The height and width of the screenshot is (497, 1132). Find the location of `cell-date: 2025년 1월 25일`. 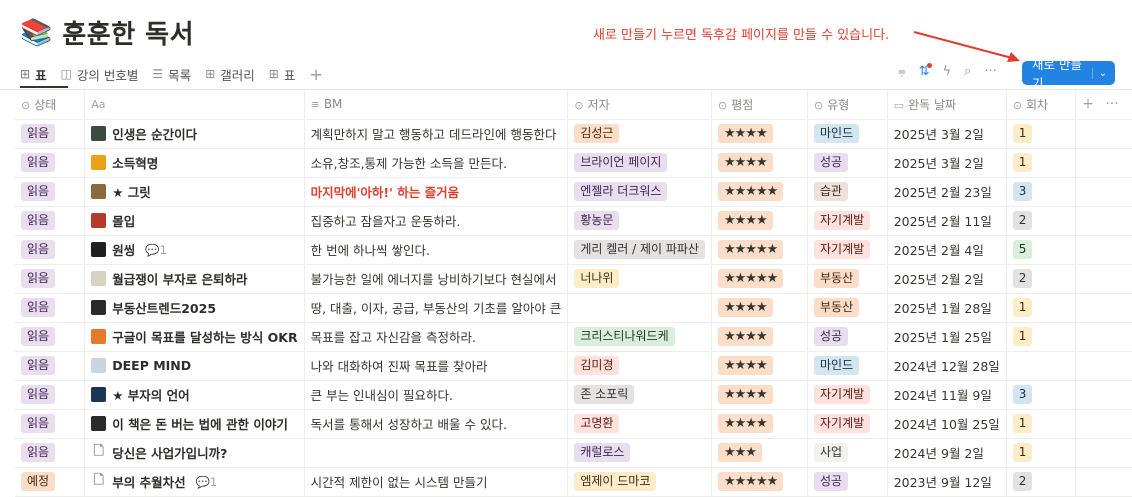

cell-date: 2025년 1월 25일 is located at coordinates (947, 337).